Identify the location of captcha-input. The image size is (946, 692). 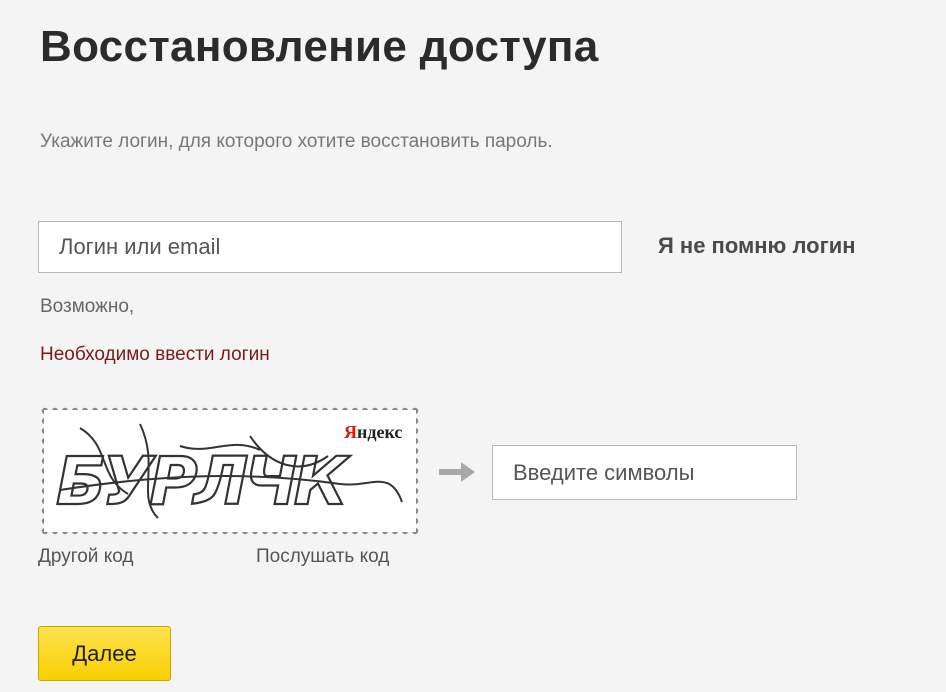
(644, 472).